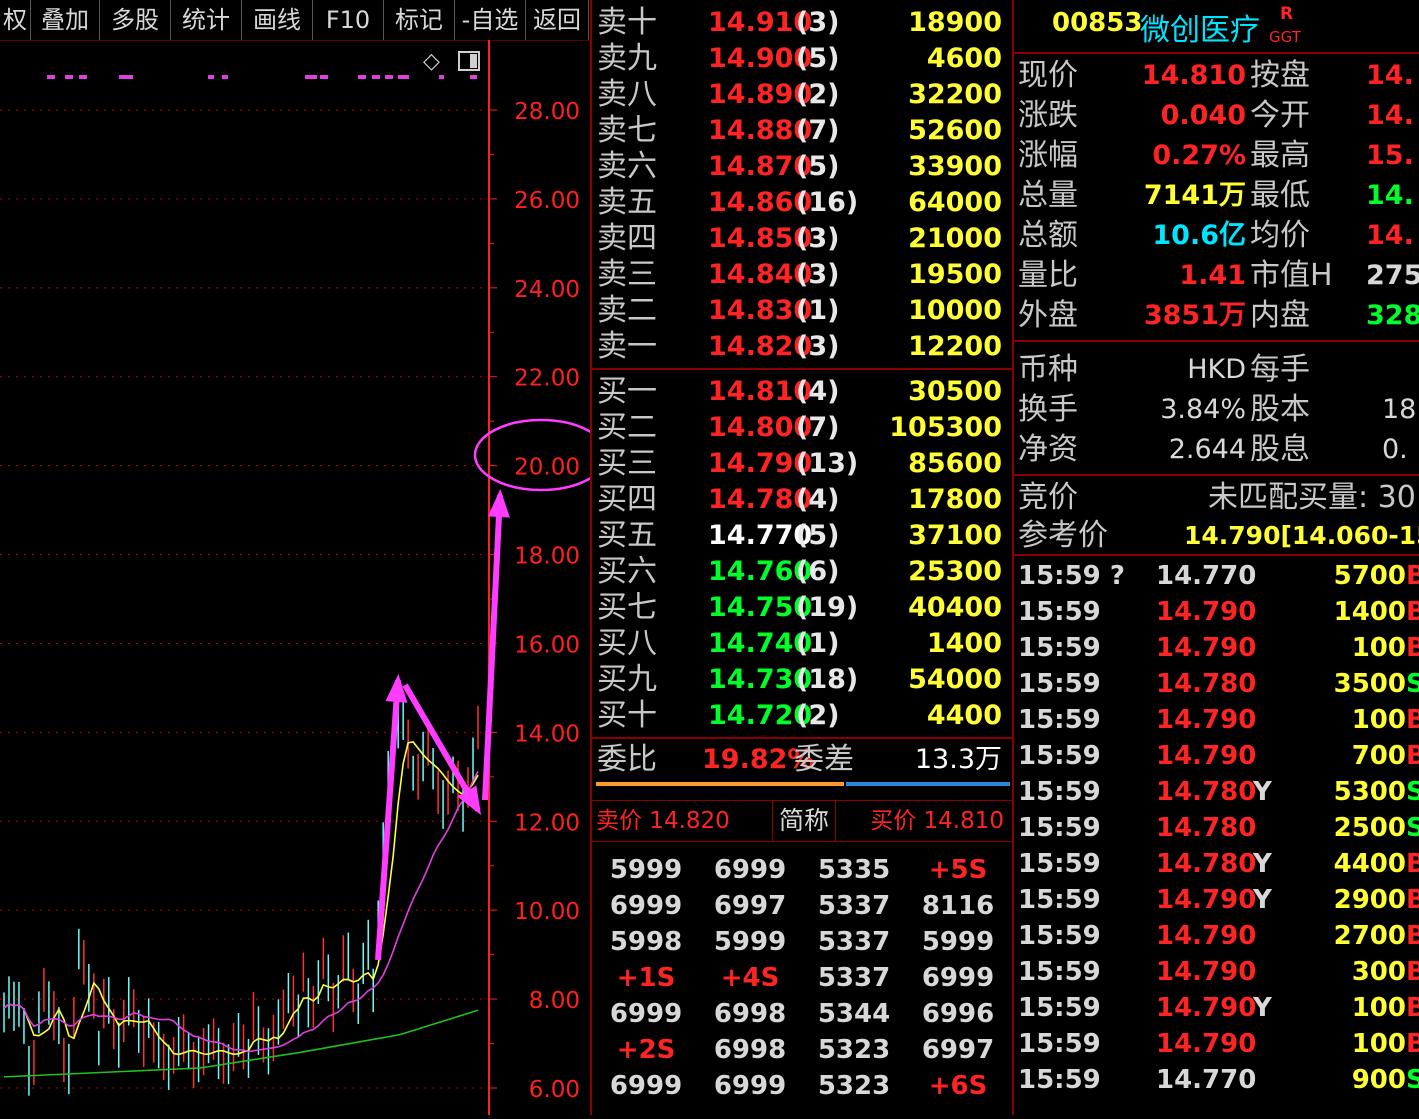 Image resolution: width=1419 pixels, height=1119 pixels. What do you see at coordinates (646, 978) in the screenshot?
I see `broker-cell: +1S` at bounding box center [646, 978].